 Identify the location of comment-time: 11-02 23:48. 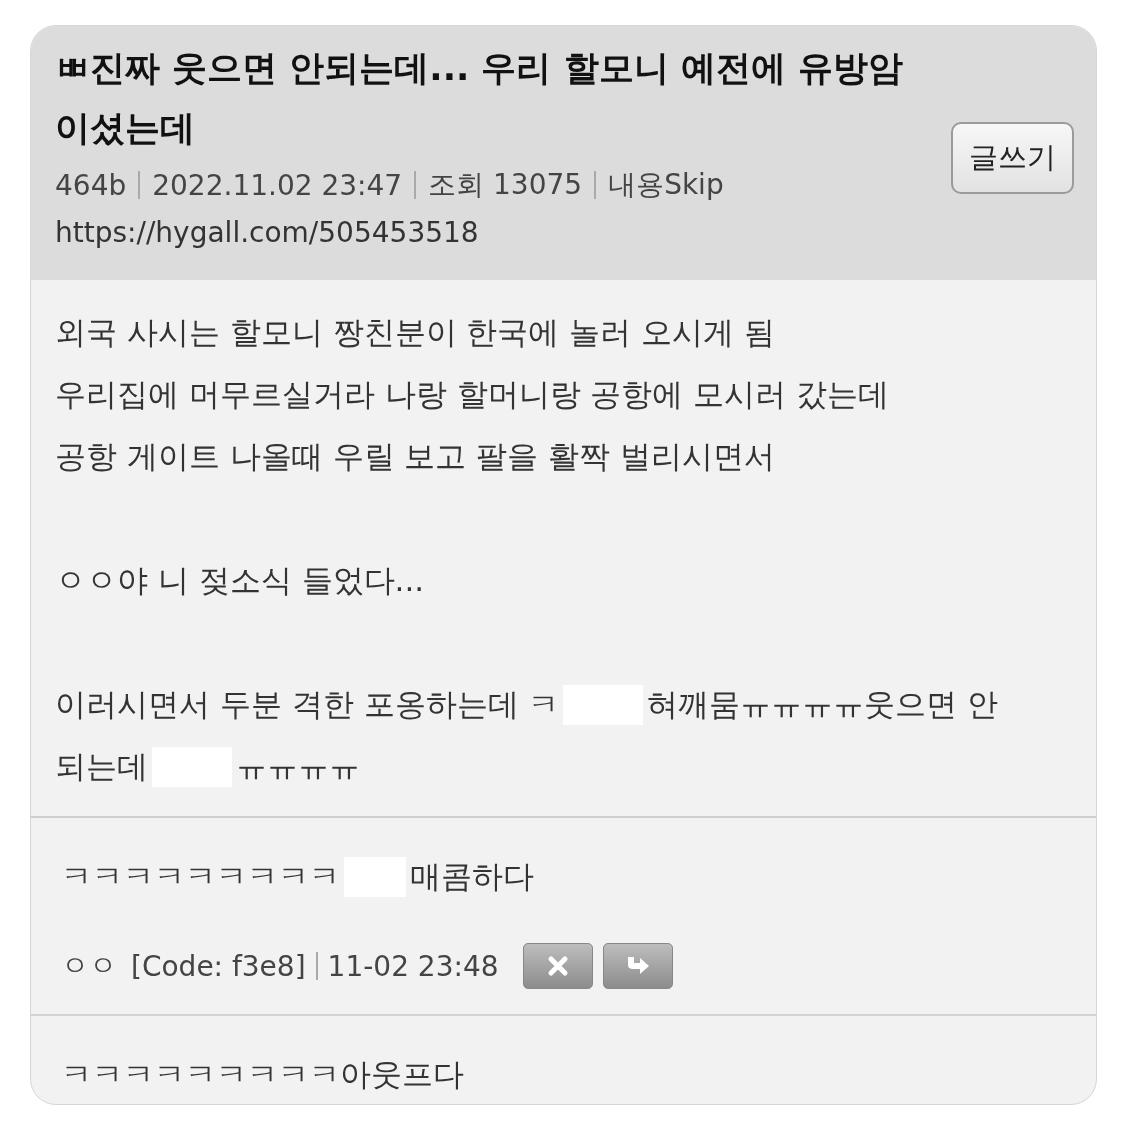
(413, 966).